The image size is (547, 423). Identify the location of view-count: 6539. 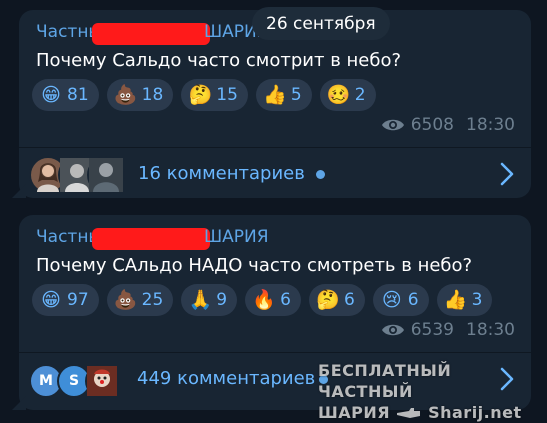
(432, 330).